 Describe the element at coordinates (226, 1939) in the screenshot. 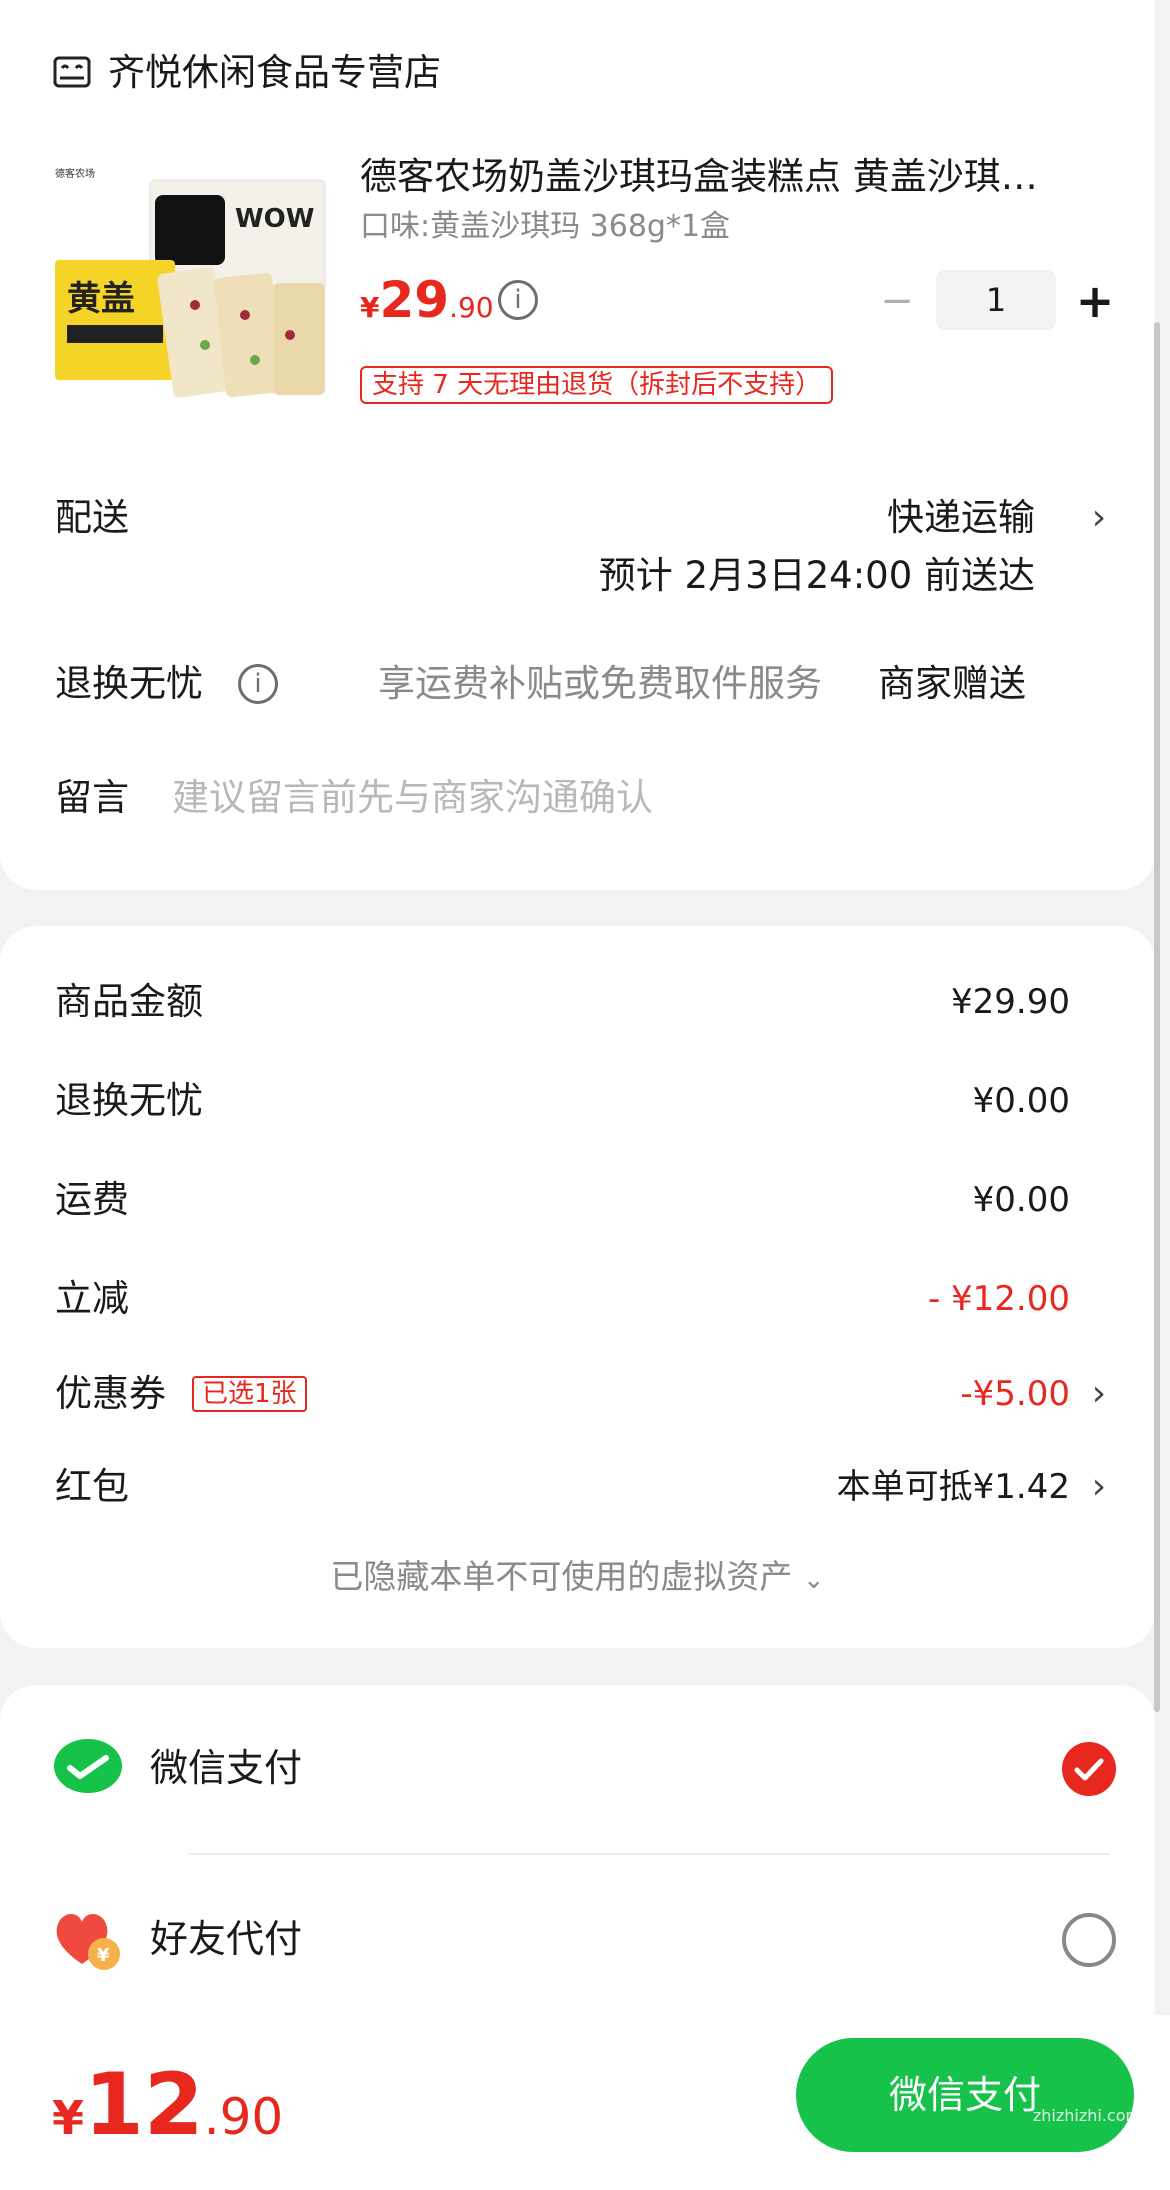

I see `friend-pay-label: 好友代付` at that location.